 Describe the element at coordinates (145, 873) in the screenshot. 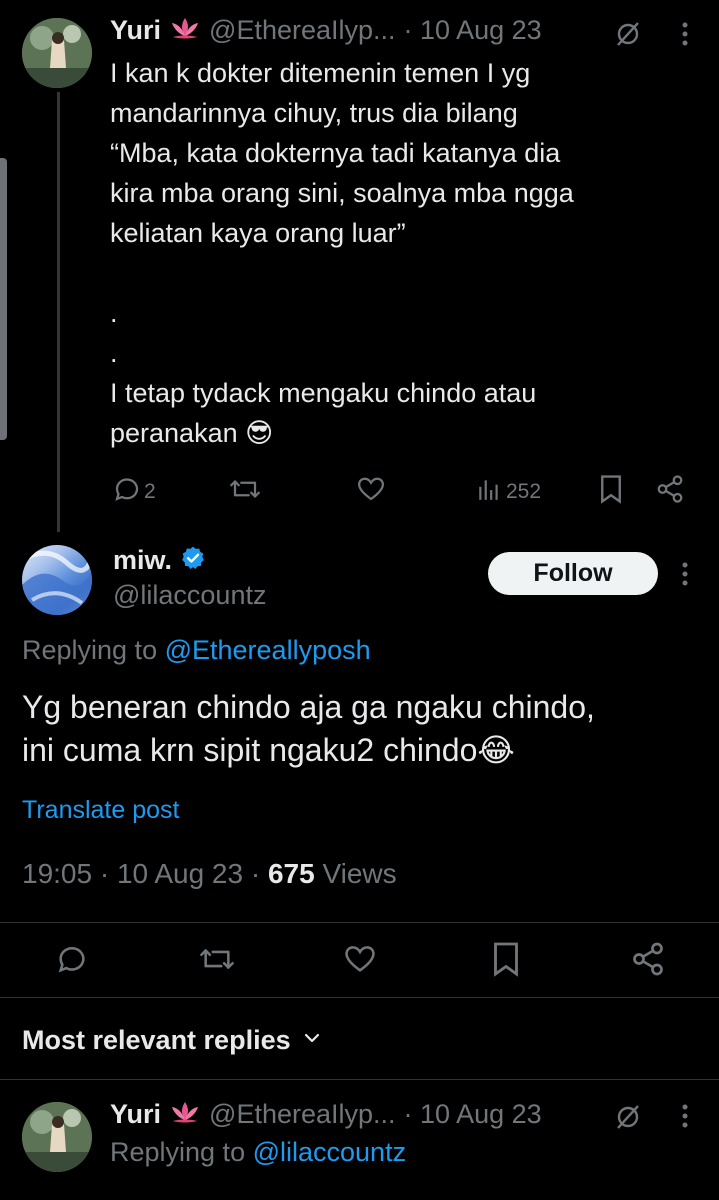

I see `post-timestamp: 19:05 · 10 Aug 23 ·` at that location.